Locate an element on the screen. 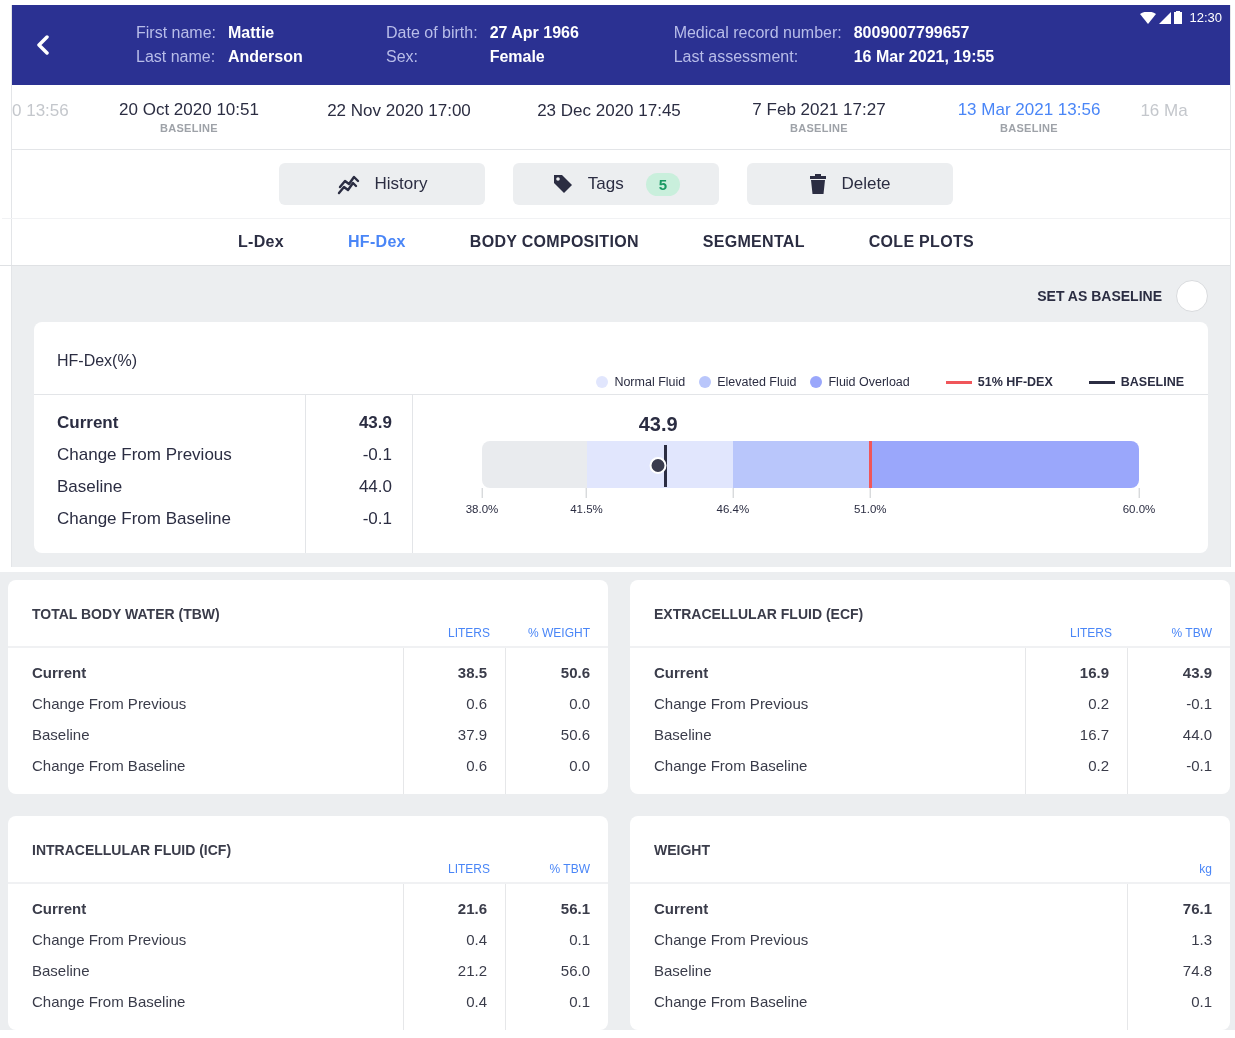 The width and height of the screenshot is (1235, 1038). tick-label: 51.0% is located at coordinates (870, 509).